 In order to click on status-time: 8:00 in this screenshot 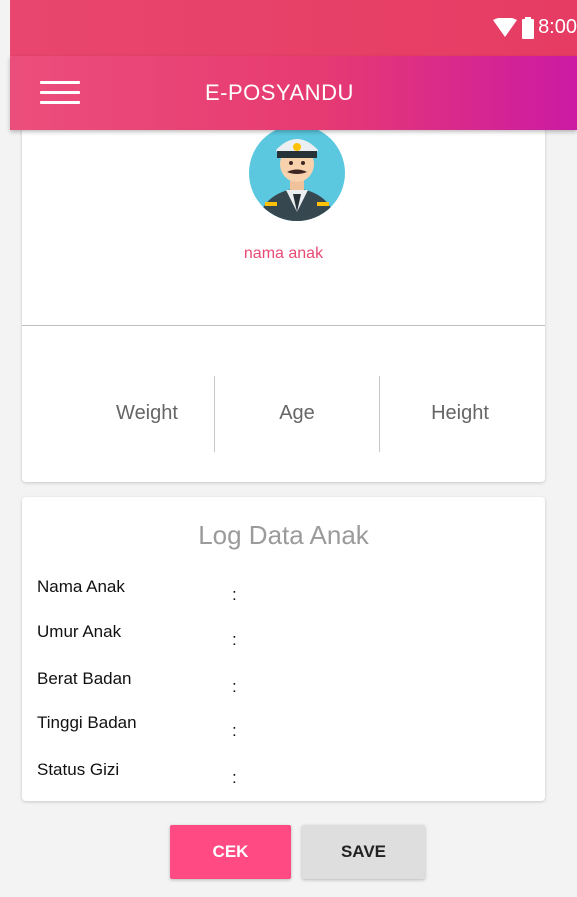, I will do `click(557, 27)`.